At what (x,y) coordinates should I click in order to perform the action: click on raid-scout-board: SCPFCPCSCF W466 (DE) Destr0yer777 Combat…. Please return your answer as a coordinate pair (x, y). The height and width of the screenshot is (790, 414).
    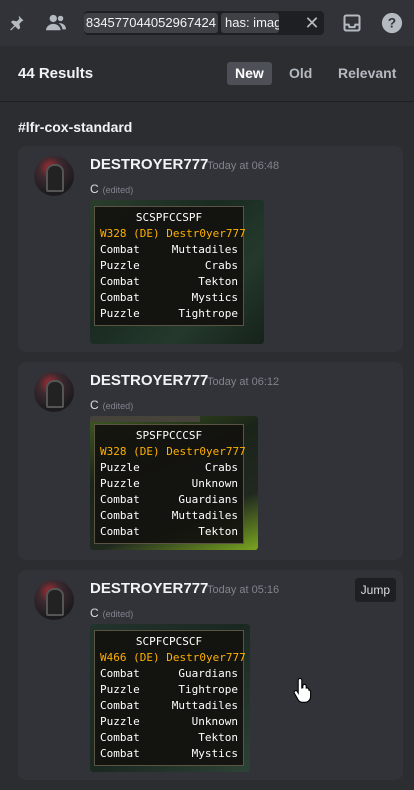
    Looking at the image, I should click on (170, 698).